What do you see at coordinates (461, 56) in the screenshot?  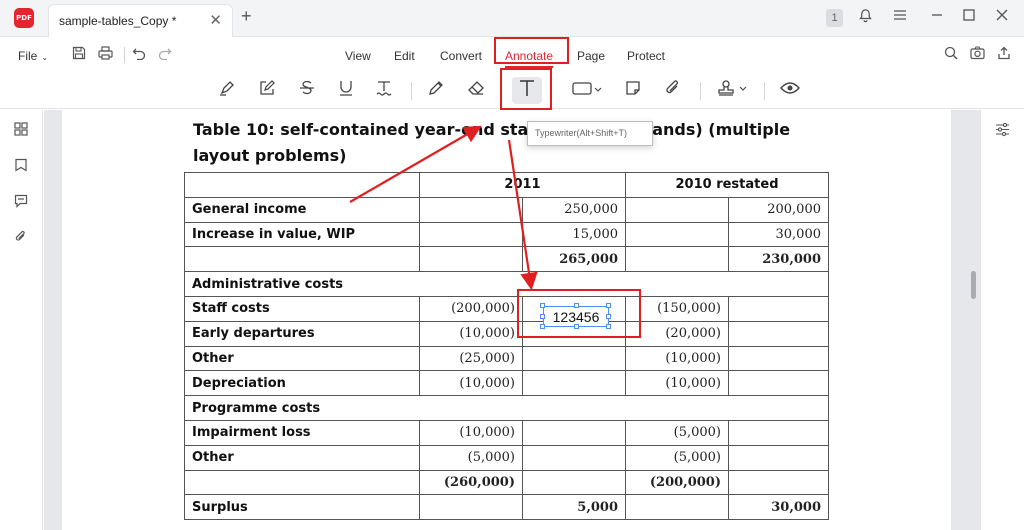 I see `menu-convert: Convert` at bounding box center [461, 56].